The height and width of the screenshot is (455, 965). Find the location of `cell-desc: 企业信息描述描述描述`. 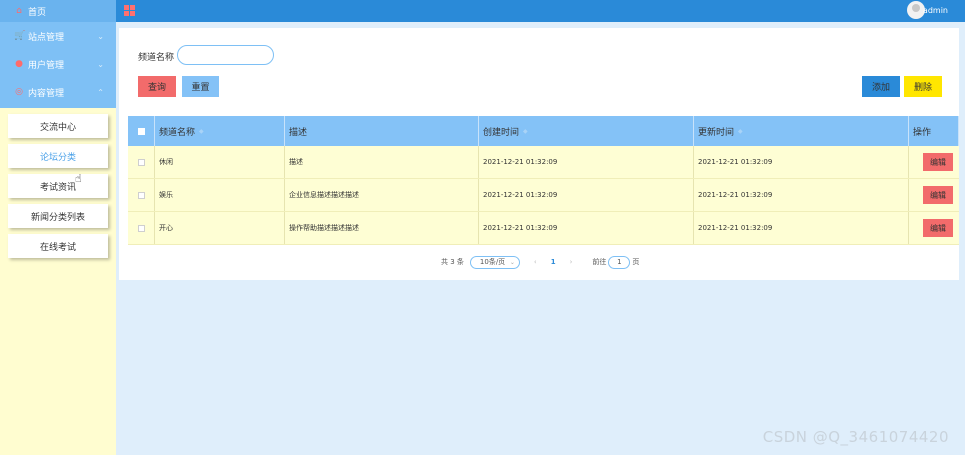

cell-desc: 企业信息描述描述描述 is located at coordinates (382, 195).